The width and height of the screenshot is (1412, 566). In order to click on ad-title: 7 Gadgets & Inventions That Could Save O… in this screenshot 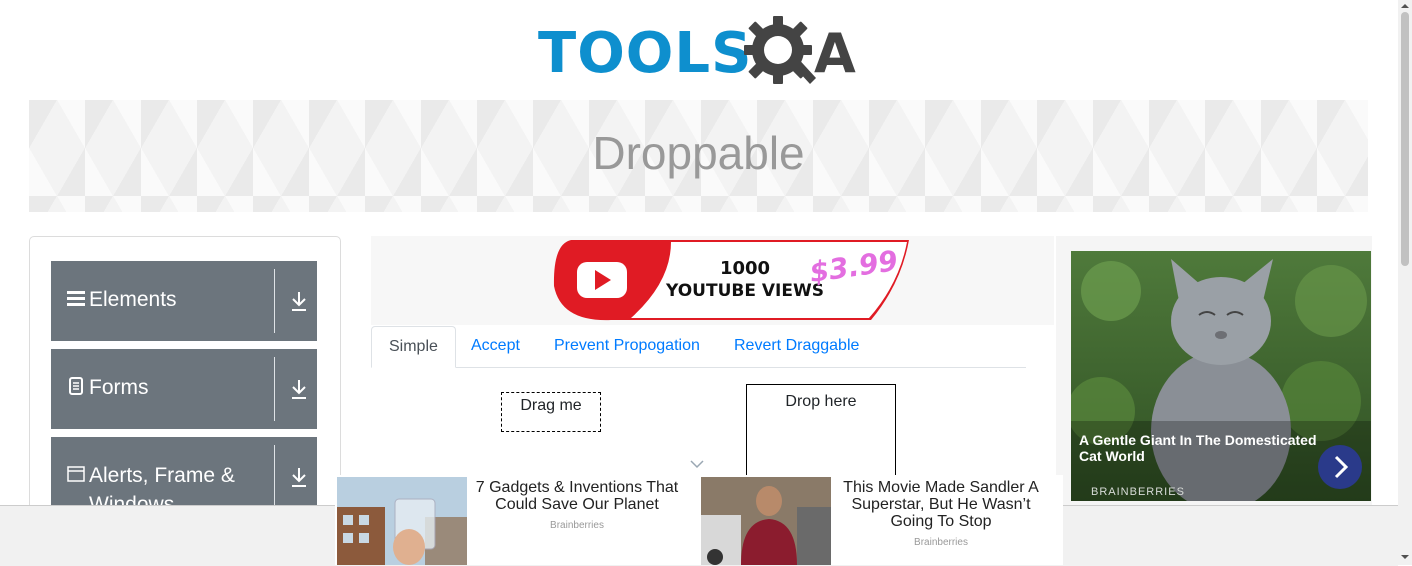, I will do `click(577, 496)`.